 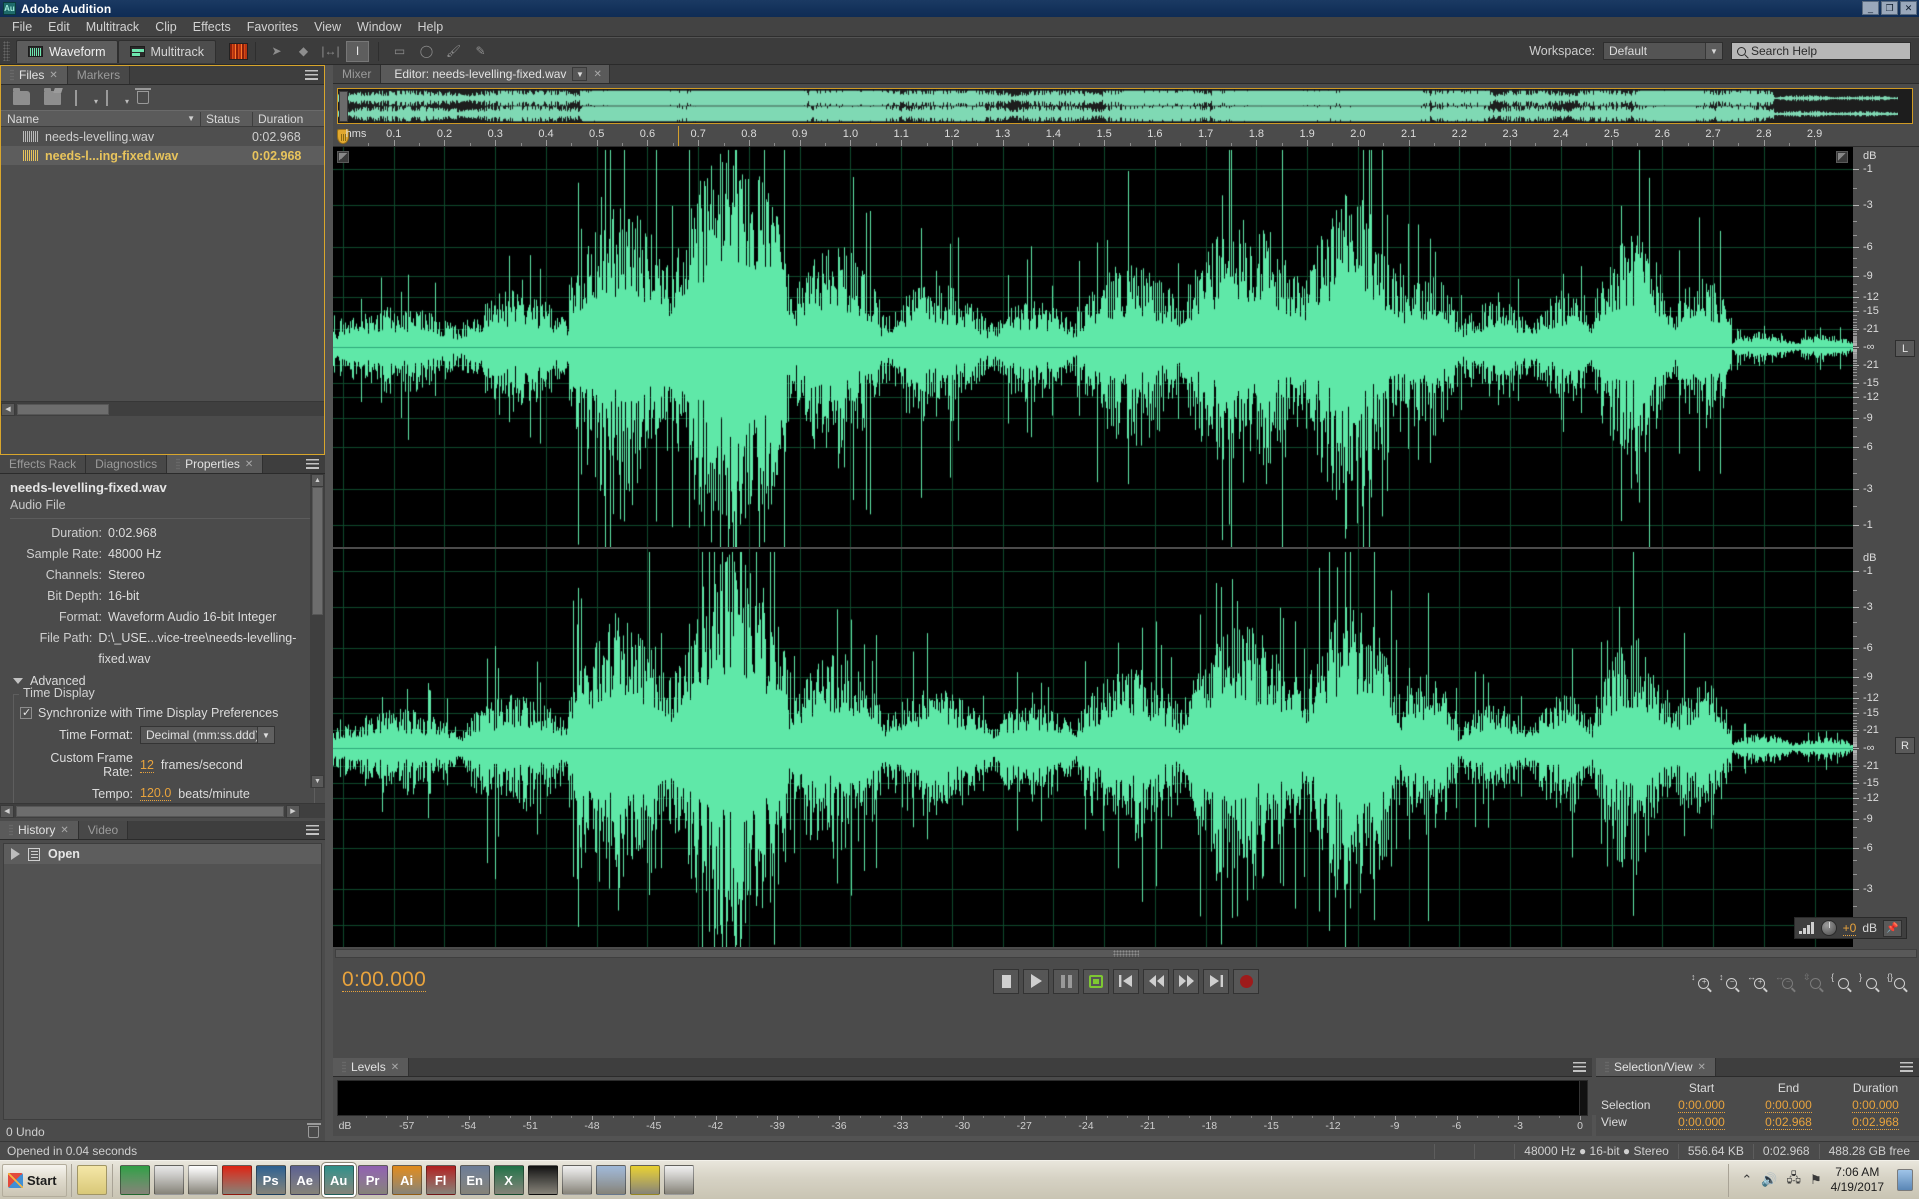 I want to click on slip-tool-icon: ◆, so click(x=303, y=51).